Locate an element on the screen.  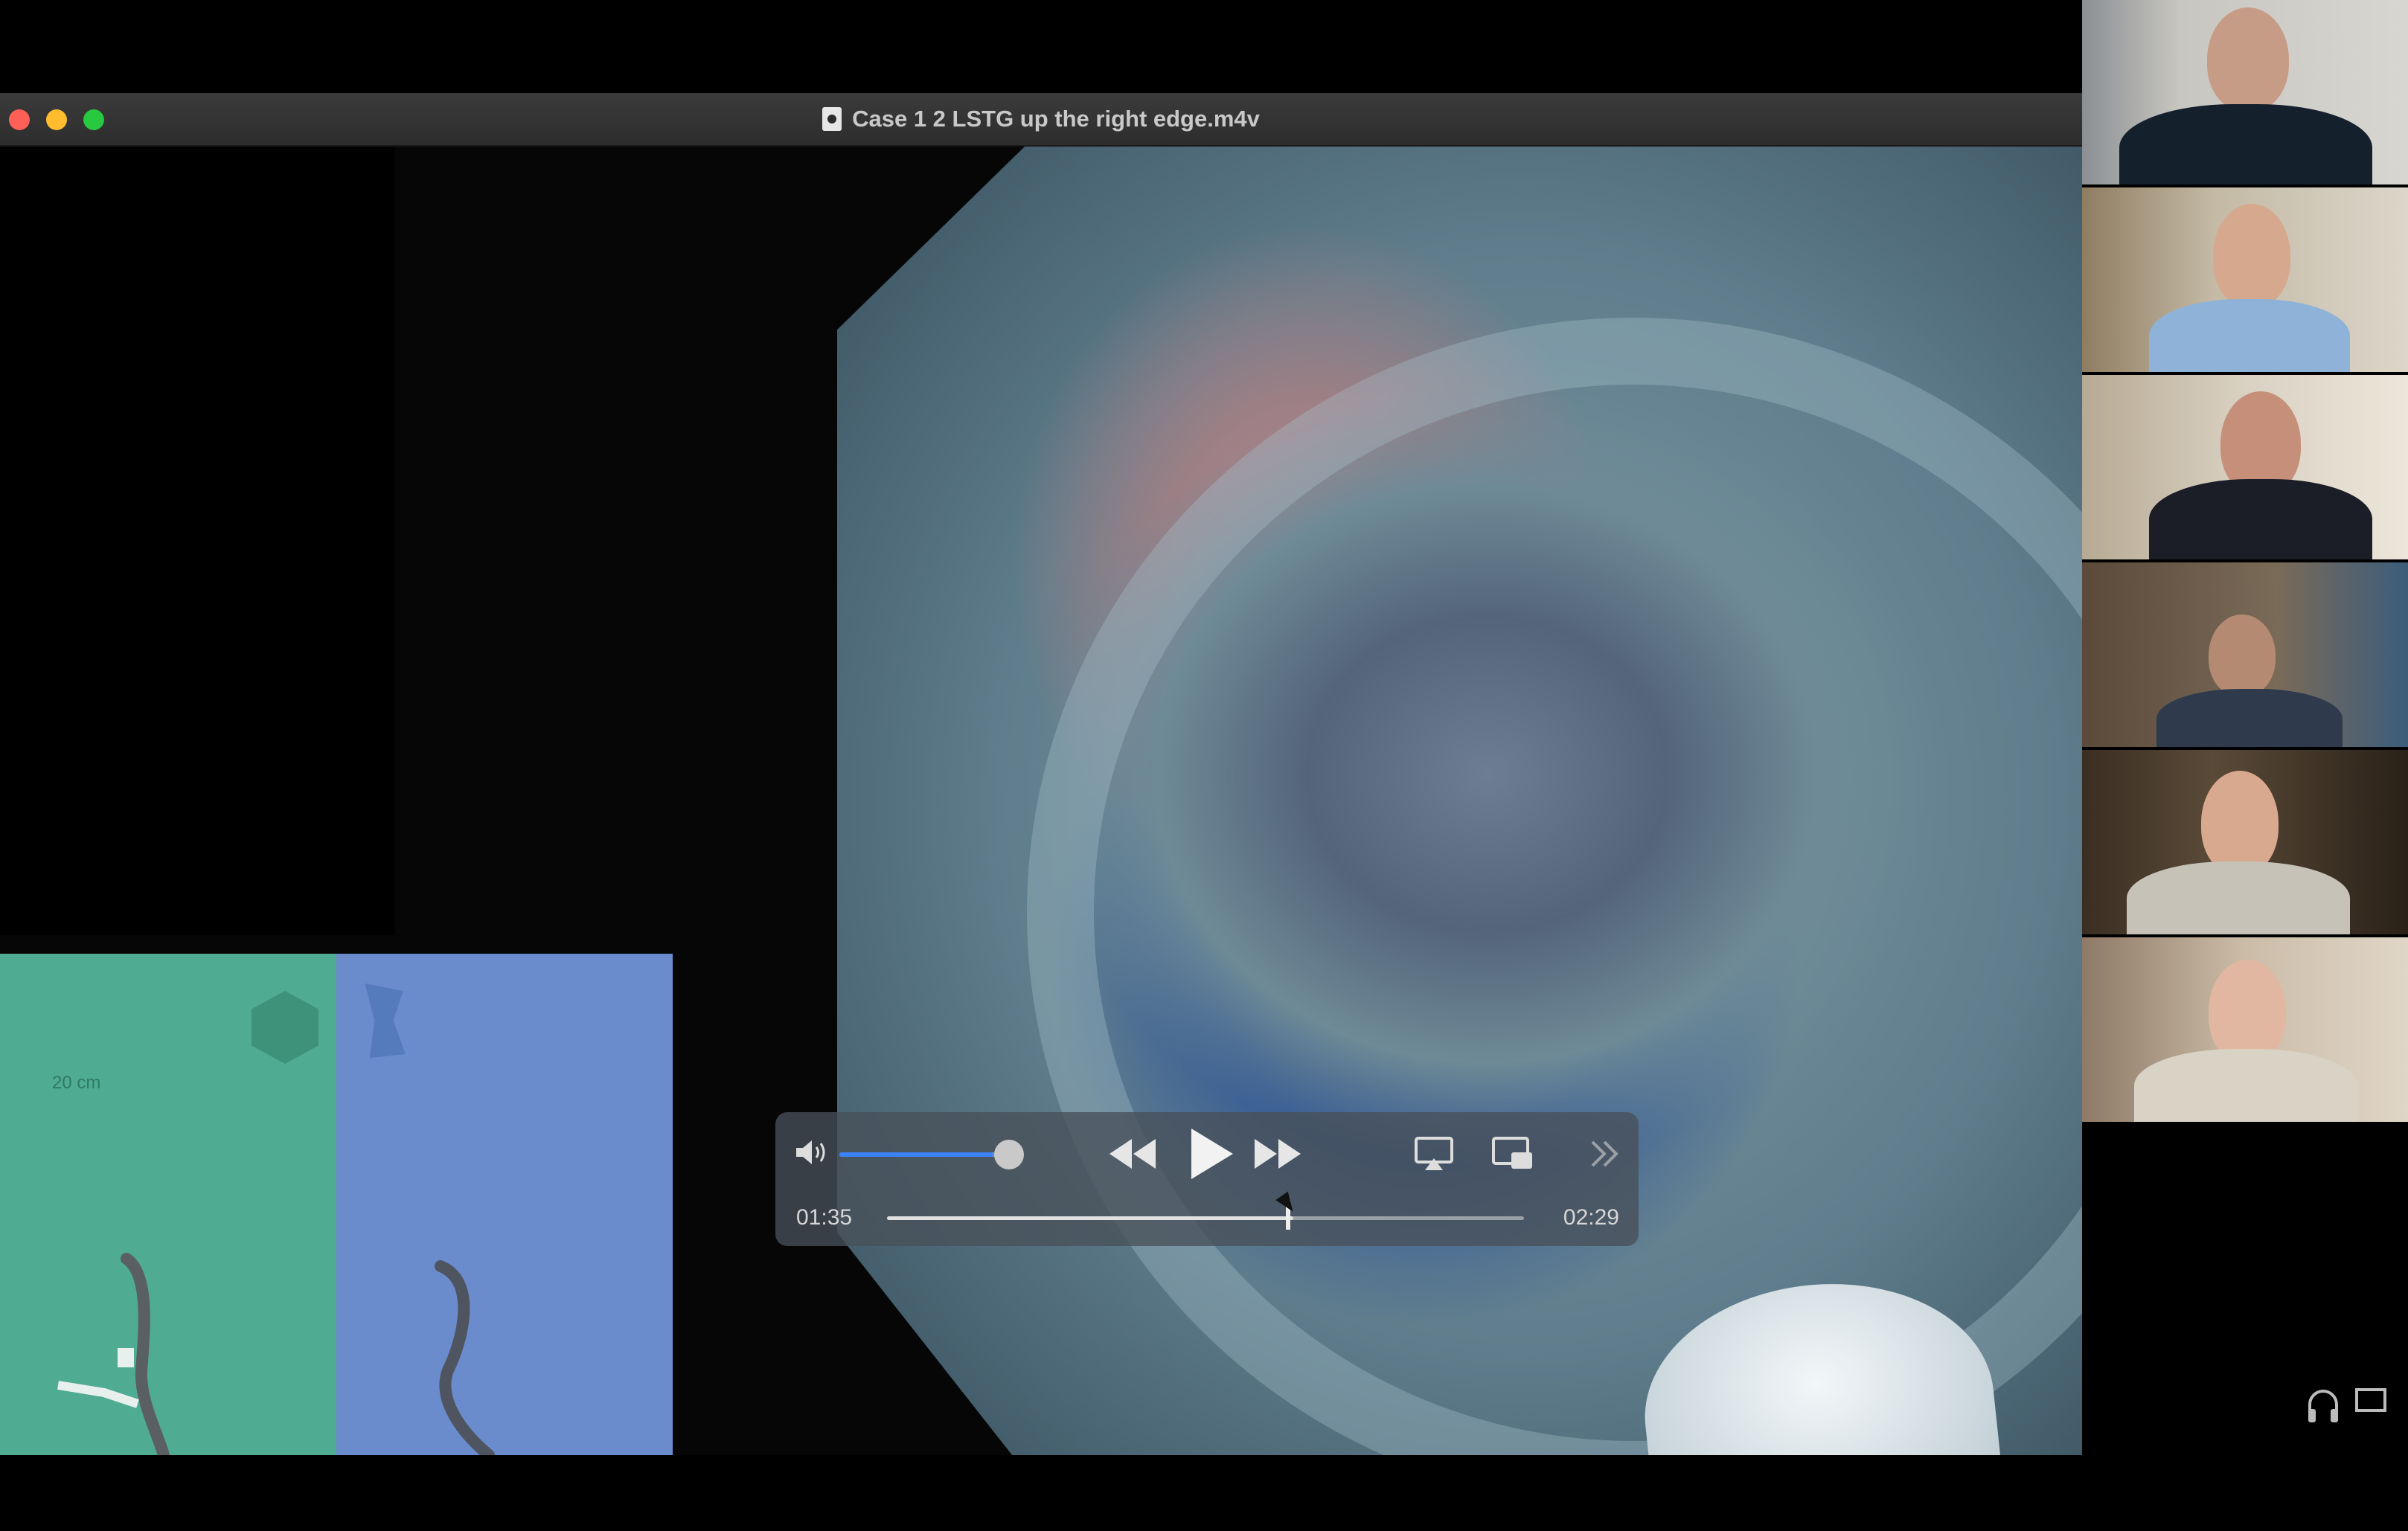
screen-icon is located at coordinates (2371, 1400).